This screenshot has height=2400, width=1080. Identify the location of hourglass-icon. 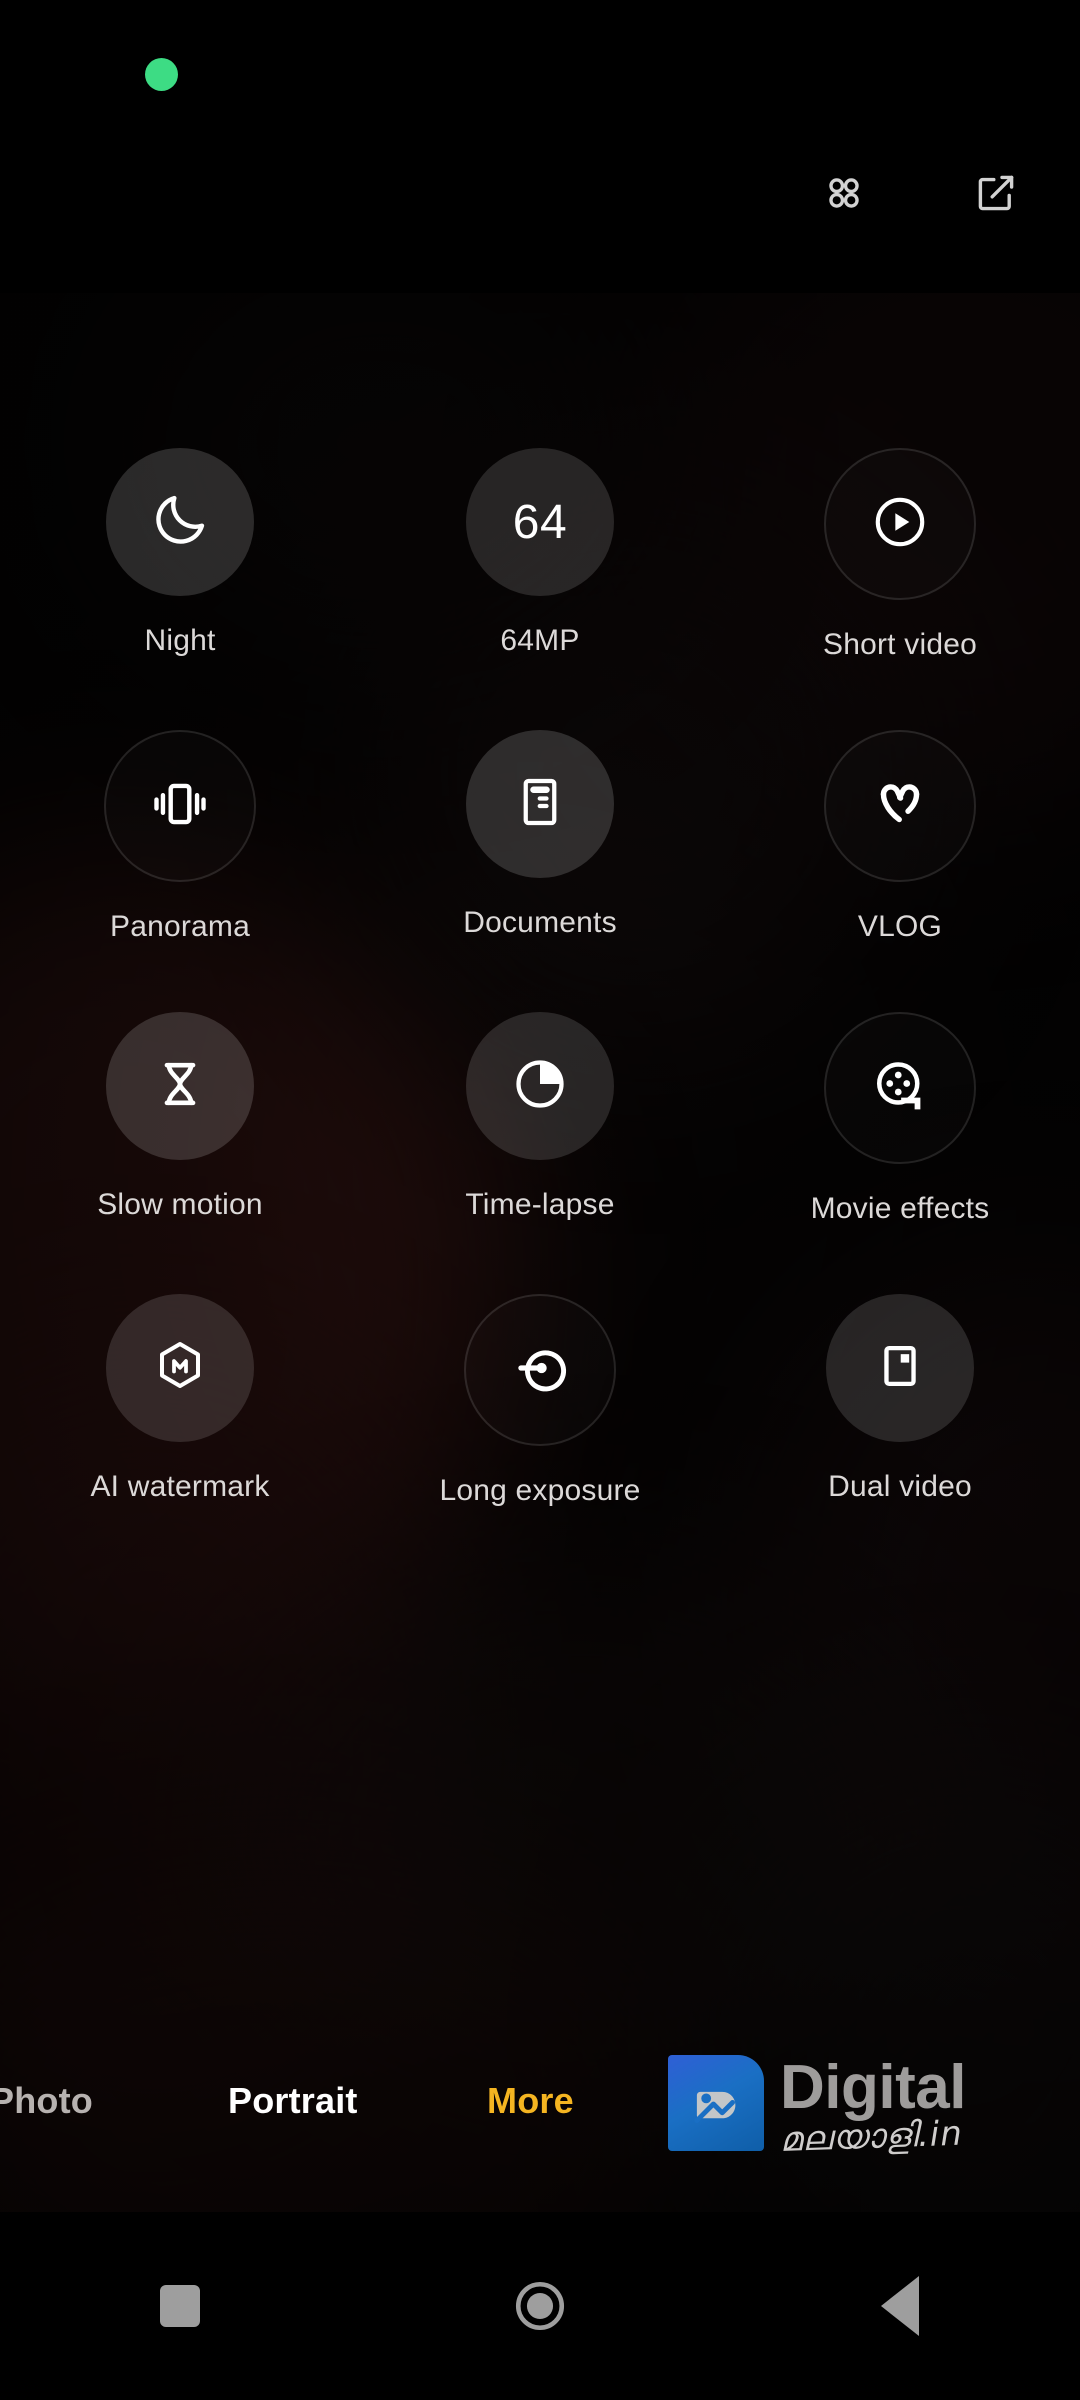
(180, 1086).